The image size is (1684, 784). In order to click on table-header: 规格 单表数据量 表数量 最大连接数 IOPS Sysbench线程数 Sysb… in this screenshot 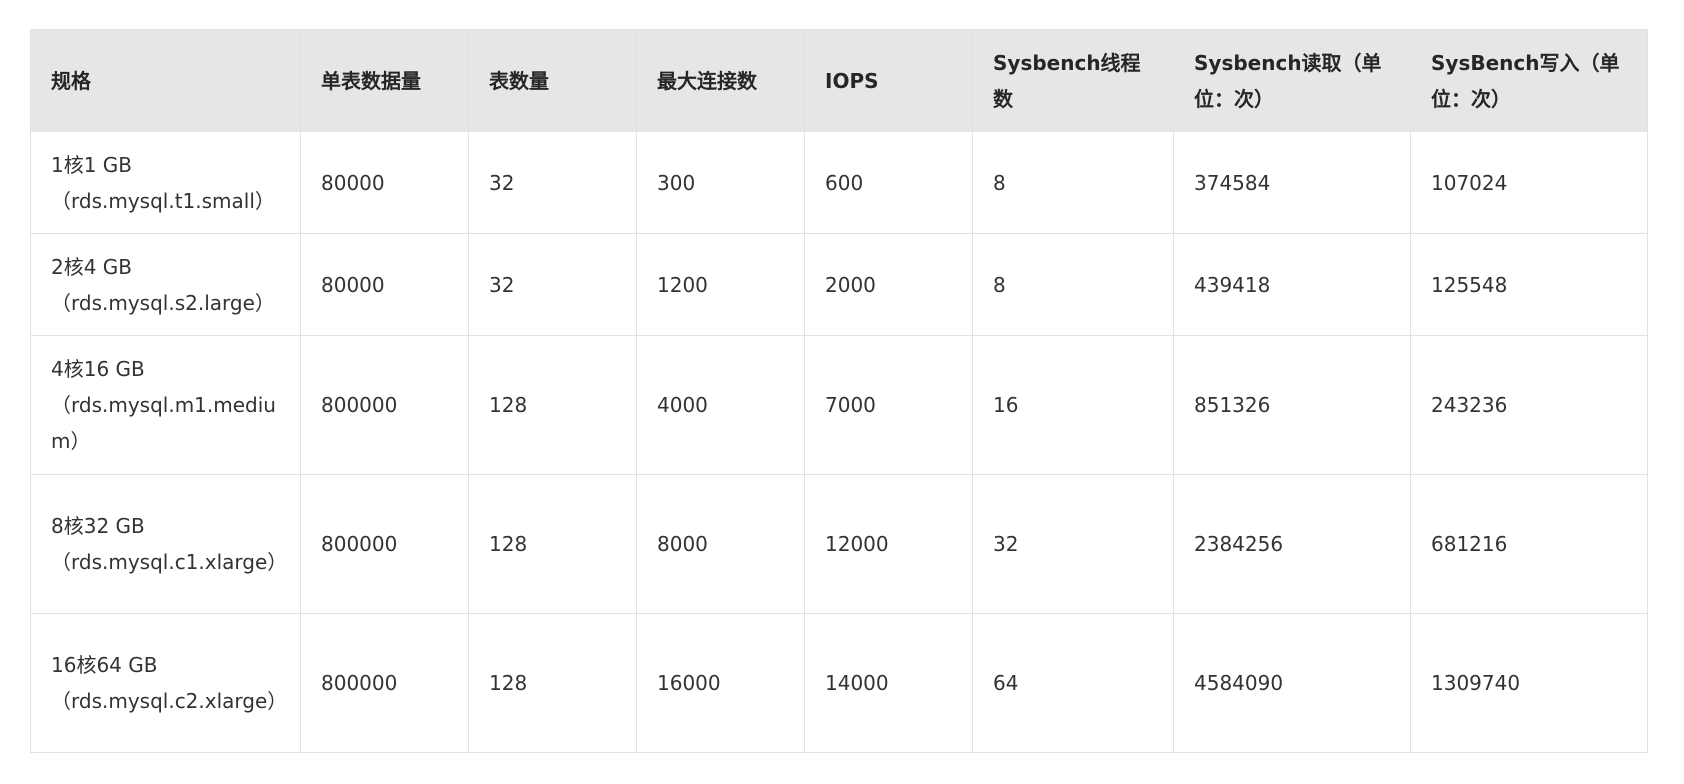, I will do `click(839, 80)`.